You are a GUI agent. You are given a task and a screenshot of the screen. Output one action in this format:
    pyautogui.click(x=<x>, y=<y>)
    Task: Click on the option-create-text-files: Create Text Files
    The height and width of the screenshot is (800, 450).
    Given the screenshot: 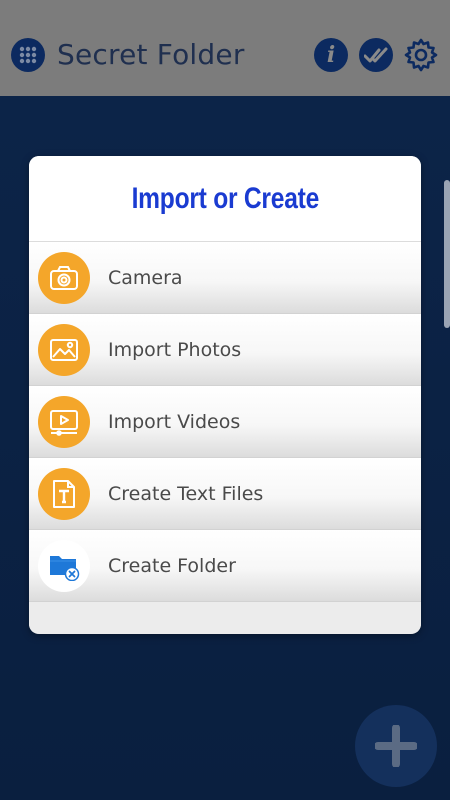 What is the action you would take?
    pyautogui.click(x=225, y=494)
    